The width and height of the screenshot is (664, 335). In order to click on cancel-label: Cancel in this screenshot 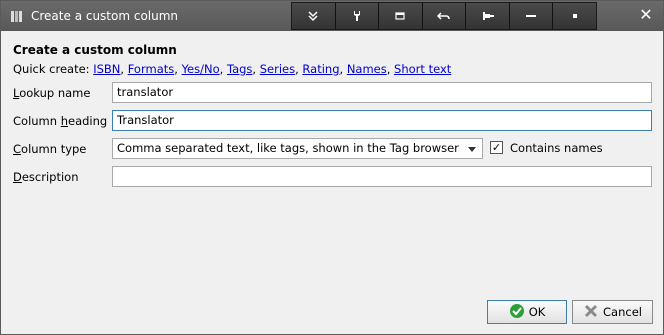, I will do `click(622, 312)`.